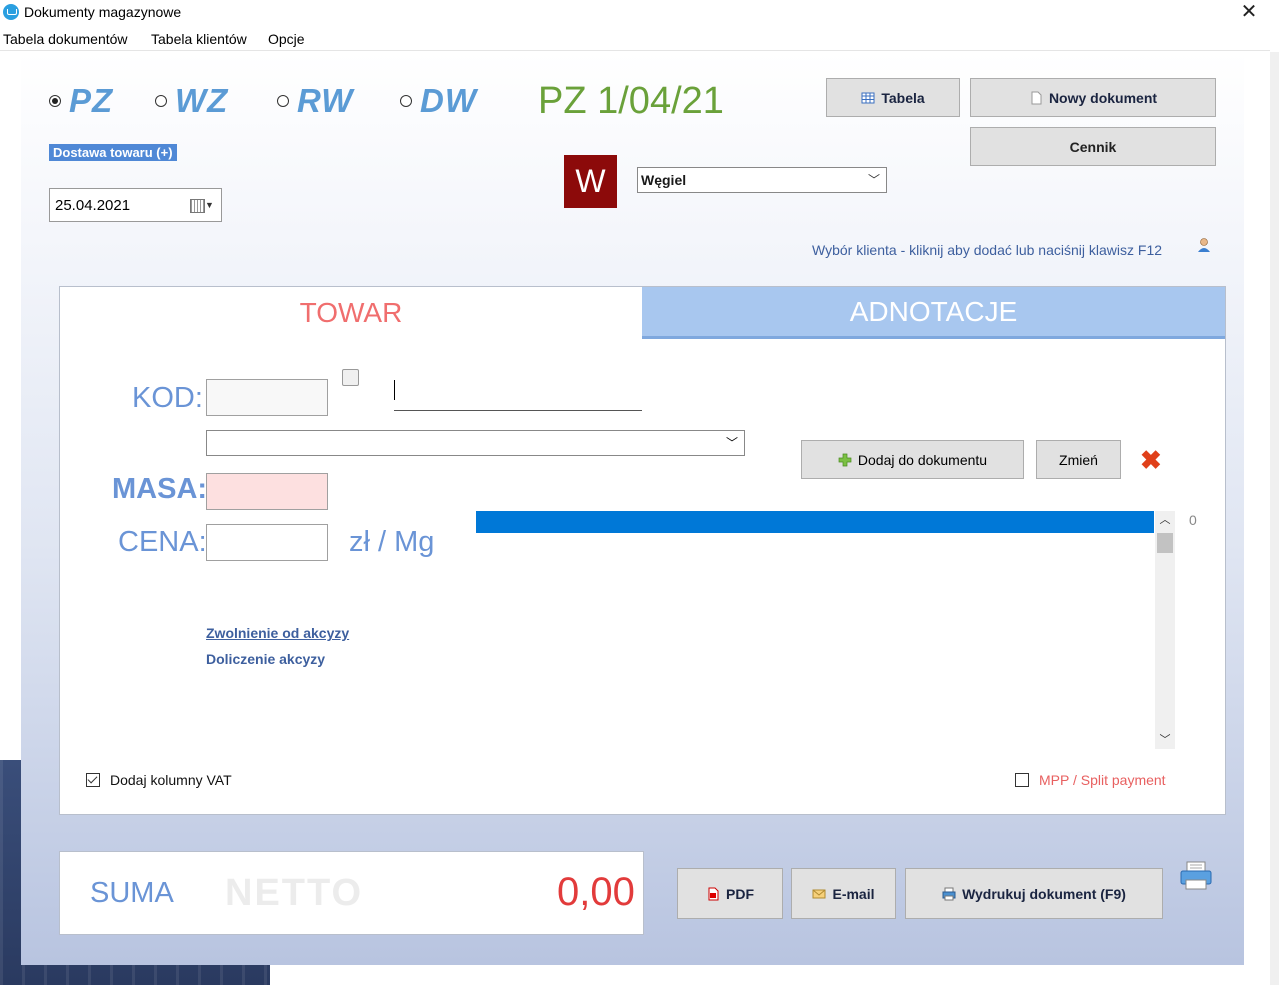 Image resolution: width=1279 pixels, height=985 pixels. I want to click on chevron-down-icon: ▼, so click(209, 205).